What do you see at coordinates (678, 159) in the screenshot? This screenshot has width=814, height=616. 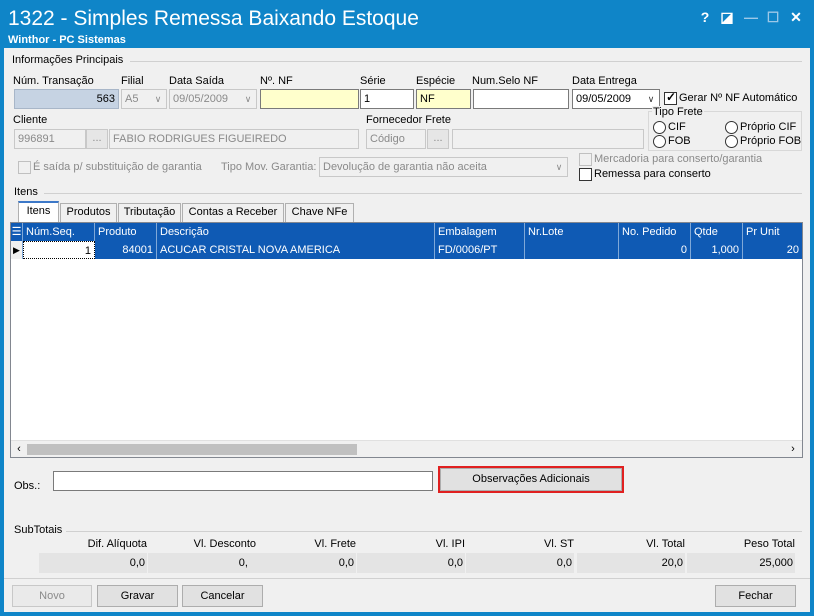 I see `mercadoria-conserto-label: Mercadoria para conserto/garantia` at bounding box center [678, 159].